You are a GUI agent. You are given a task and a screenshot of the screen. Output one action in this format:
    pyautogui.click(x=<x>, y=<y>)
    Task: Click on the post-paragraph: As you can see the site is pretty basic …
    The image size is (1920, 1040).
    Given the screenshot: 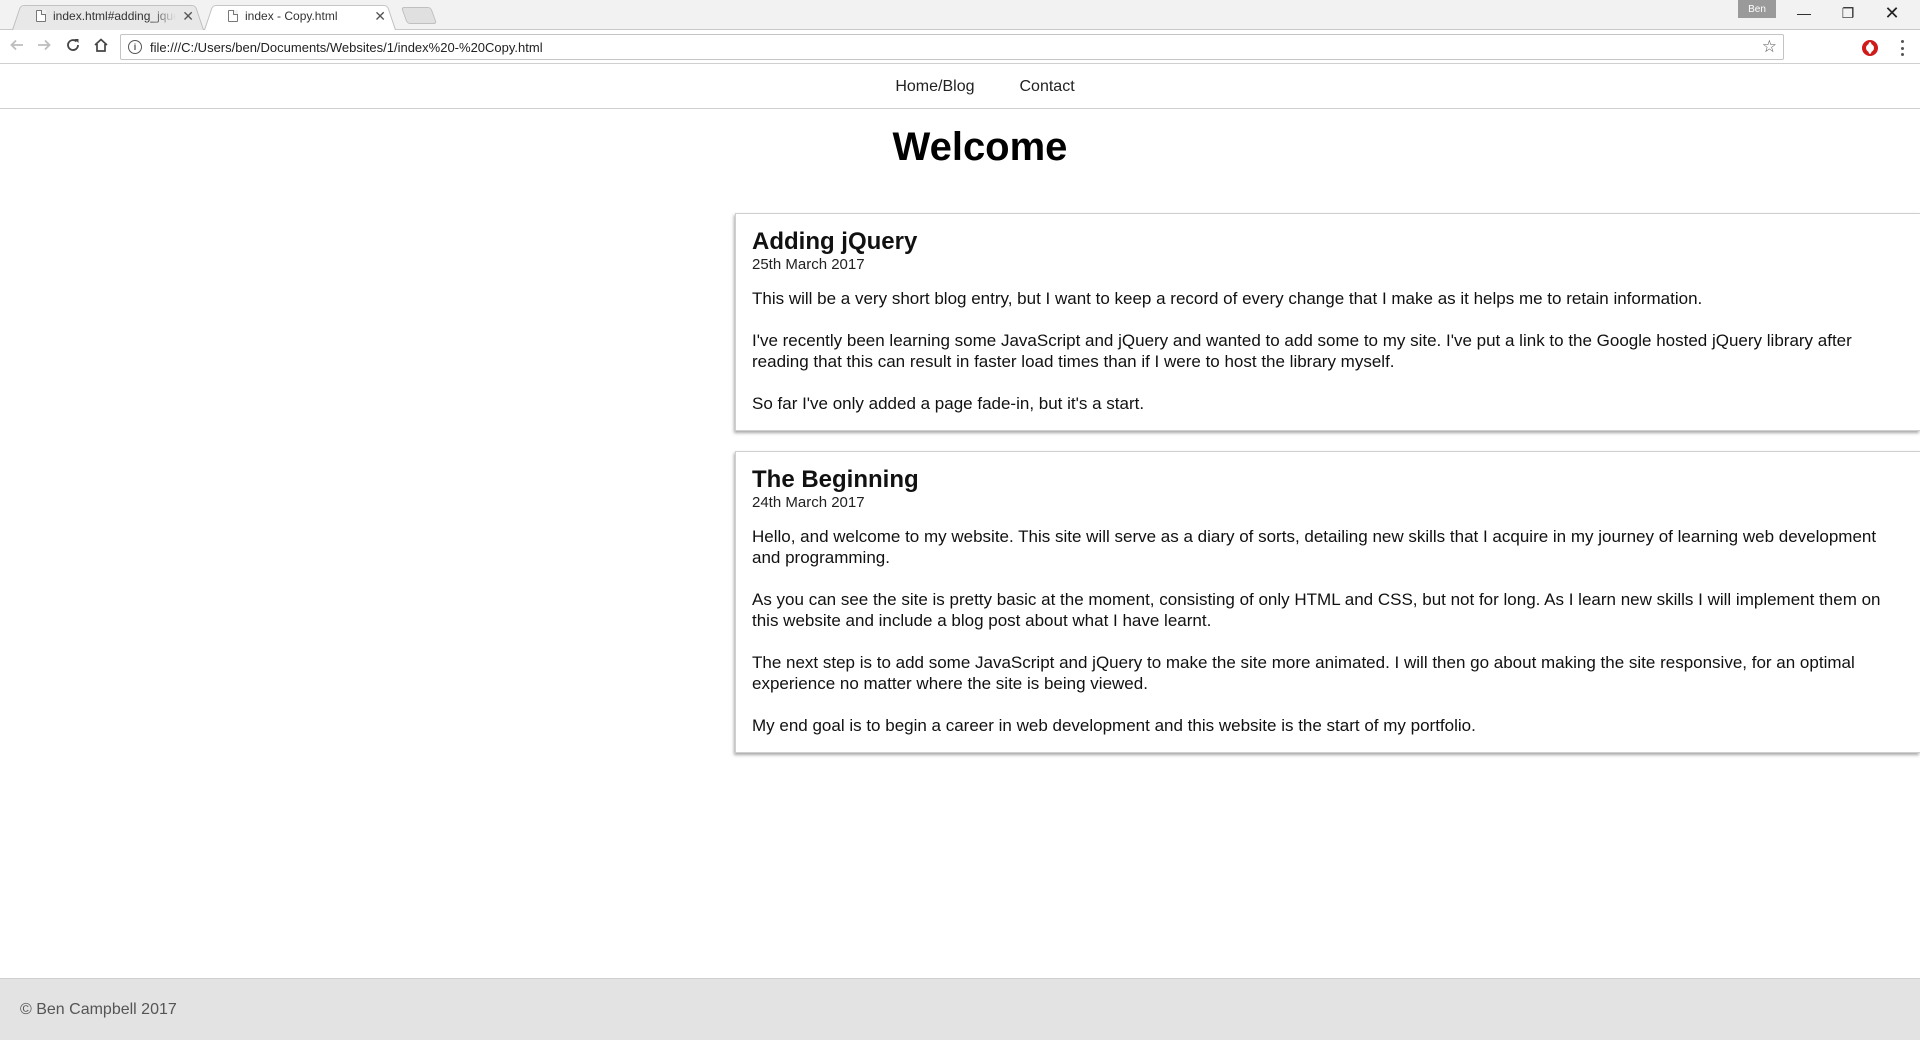 What is the action you would take?
    pyautogui.click(x=1316, y=610)
    